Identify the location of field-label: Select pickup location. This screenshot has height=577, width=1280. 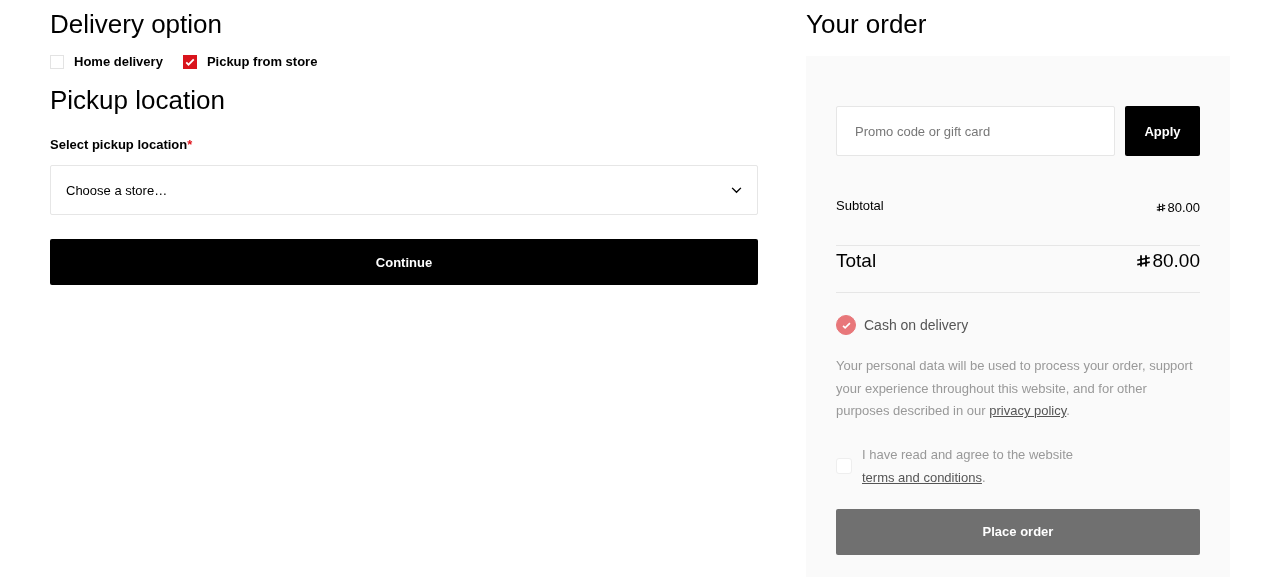
(119, 144).